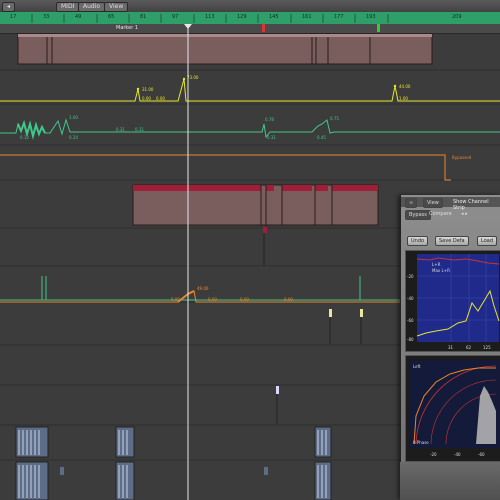 The image size is (500, 500). What do you see at coordinates (421, 442) in the screenshot?
I see `analyzer-phase-label: 0 Phase` at bounding box center [421, 442].